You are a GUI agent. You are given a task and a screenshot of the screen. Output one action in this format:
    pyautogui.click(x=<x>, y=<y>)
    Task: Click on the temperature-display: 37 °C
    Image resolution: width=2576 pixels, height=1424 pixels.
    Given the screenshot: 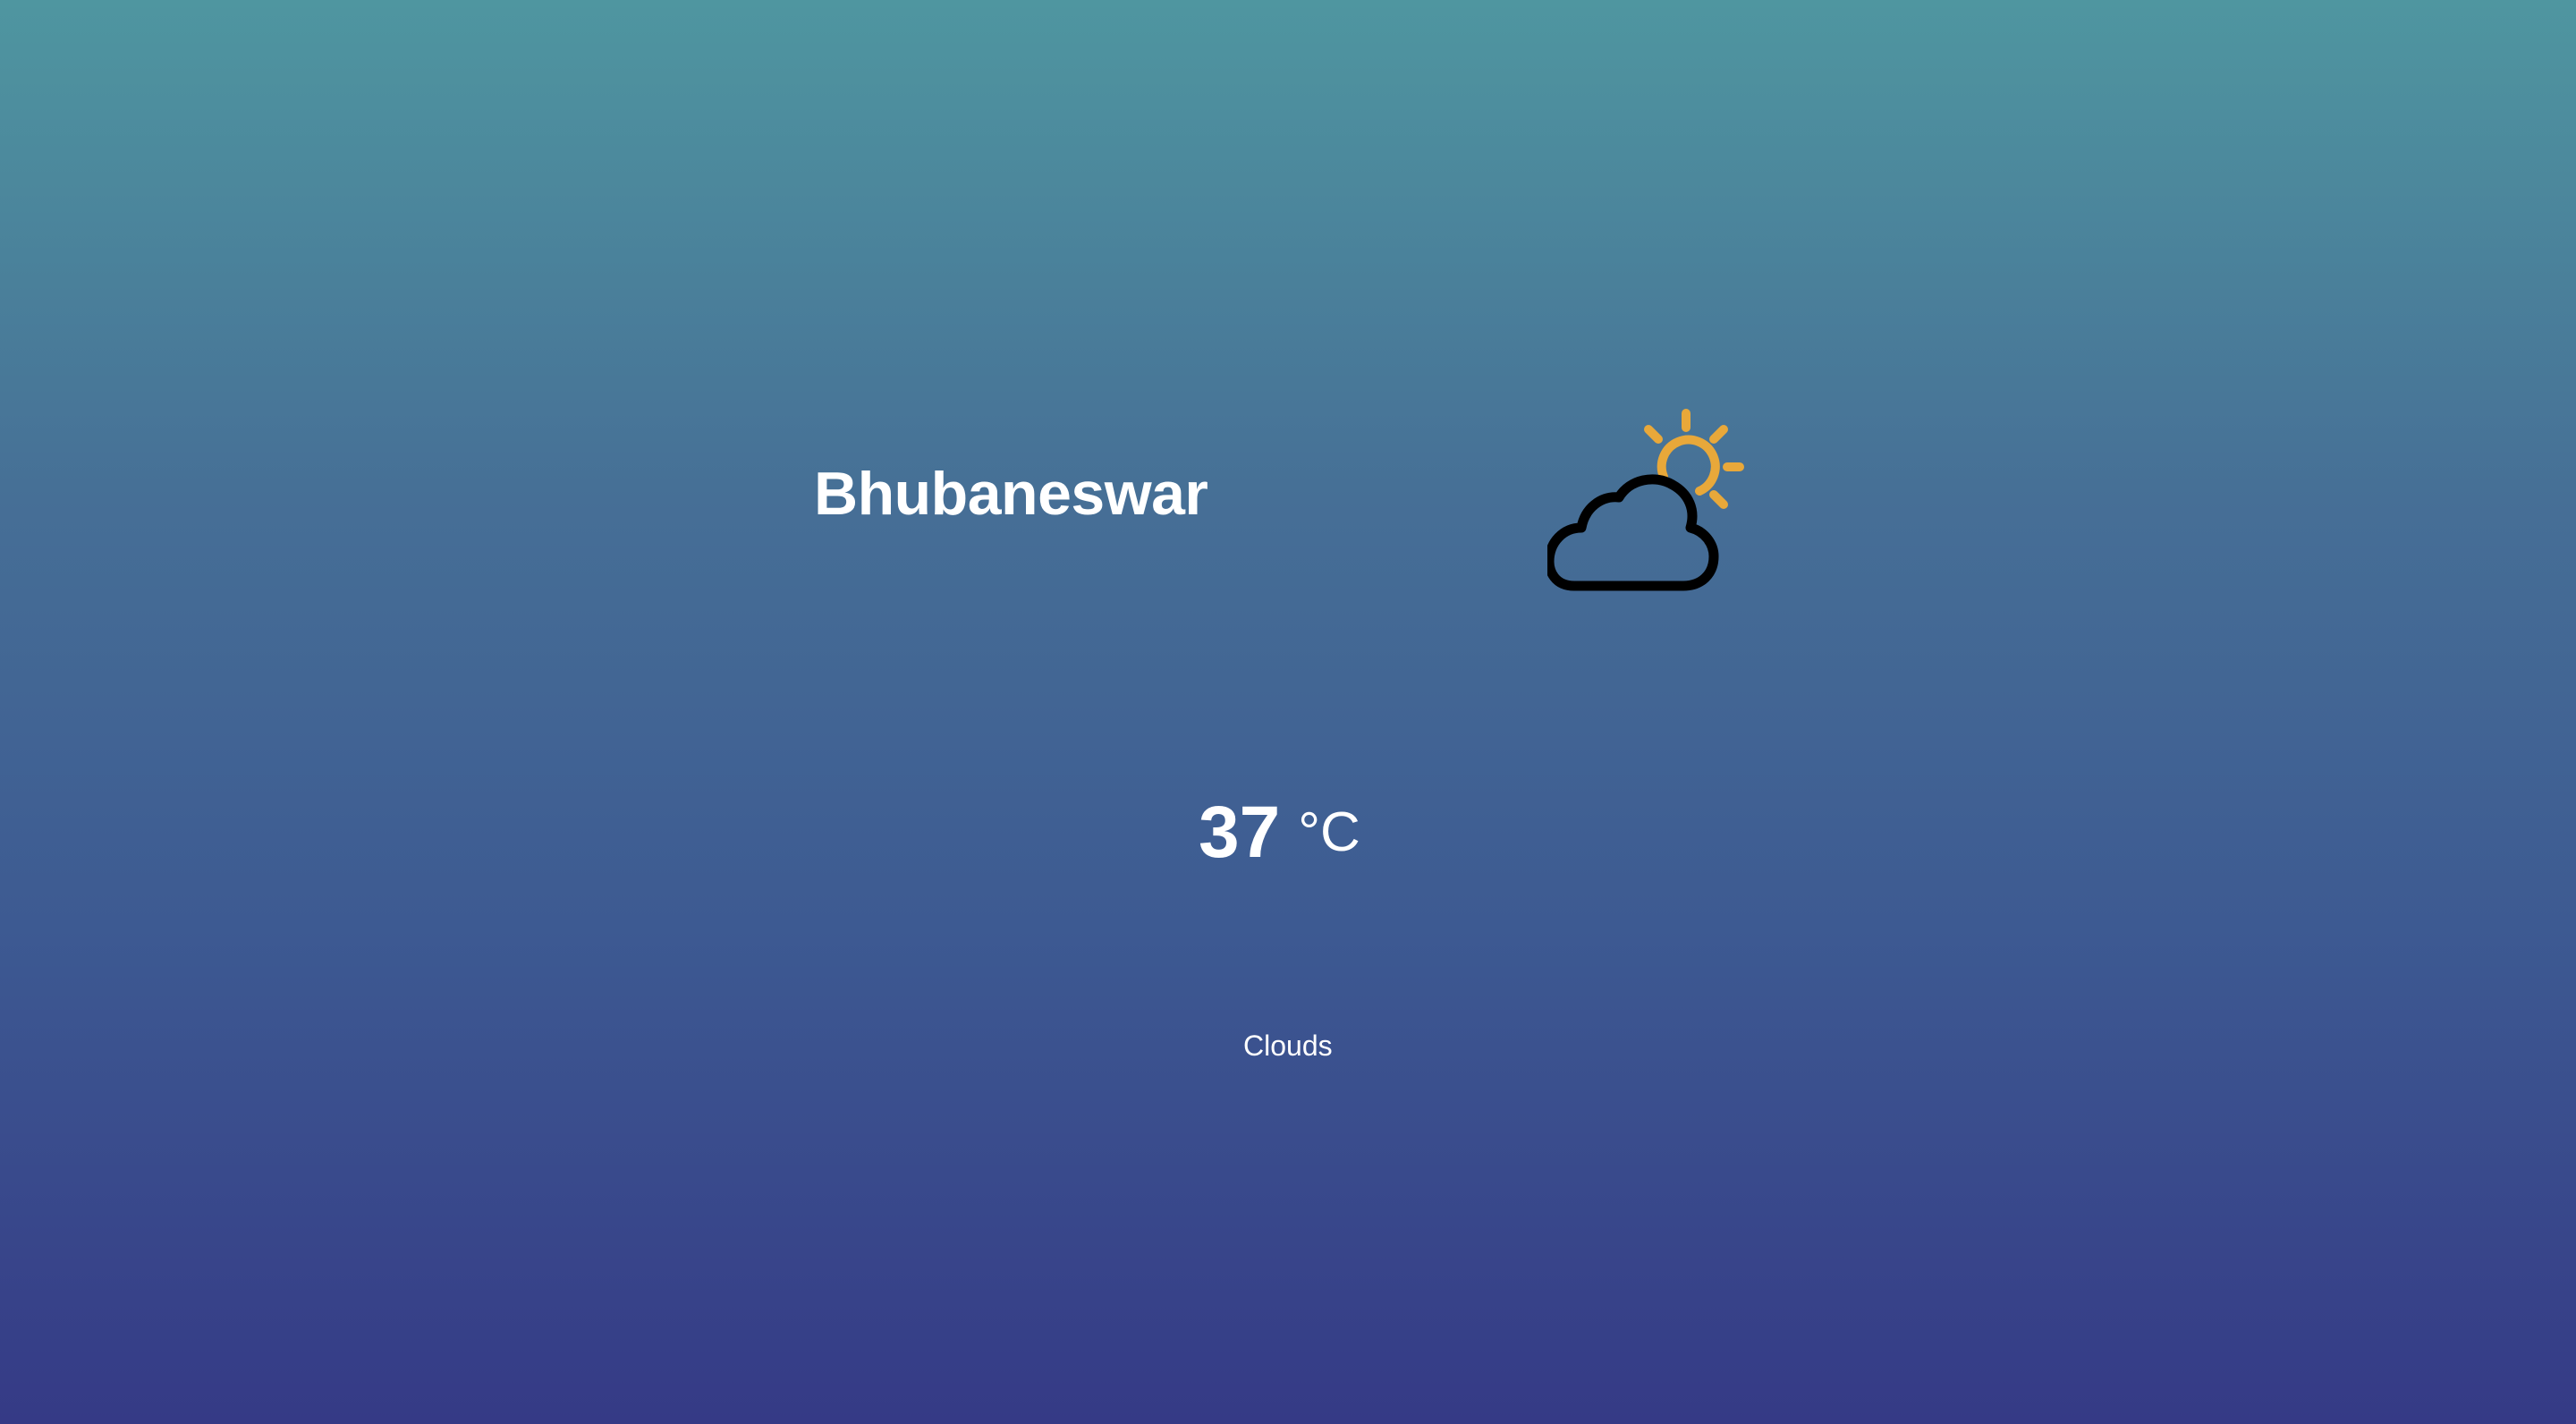 What is the action you would take?
    pyautogui.click(x=1279, y=832)
    